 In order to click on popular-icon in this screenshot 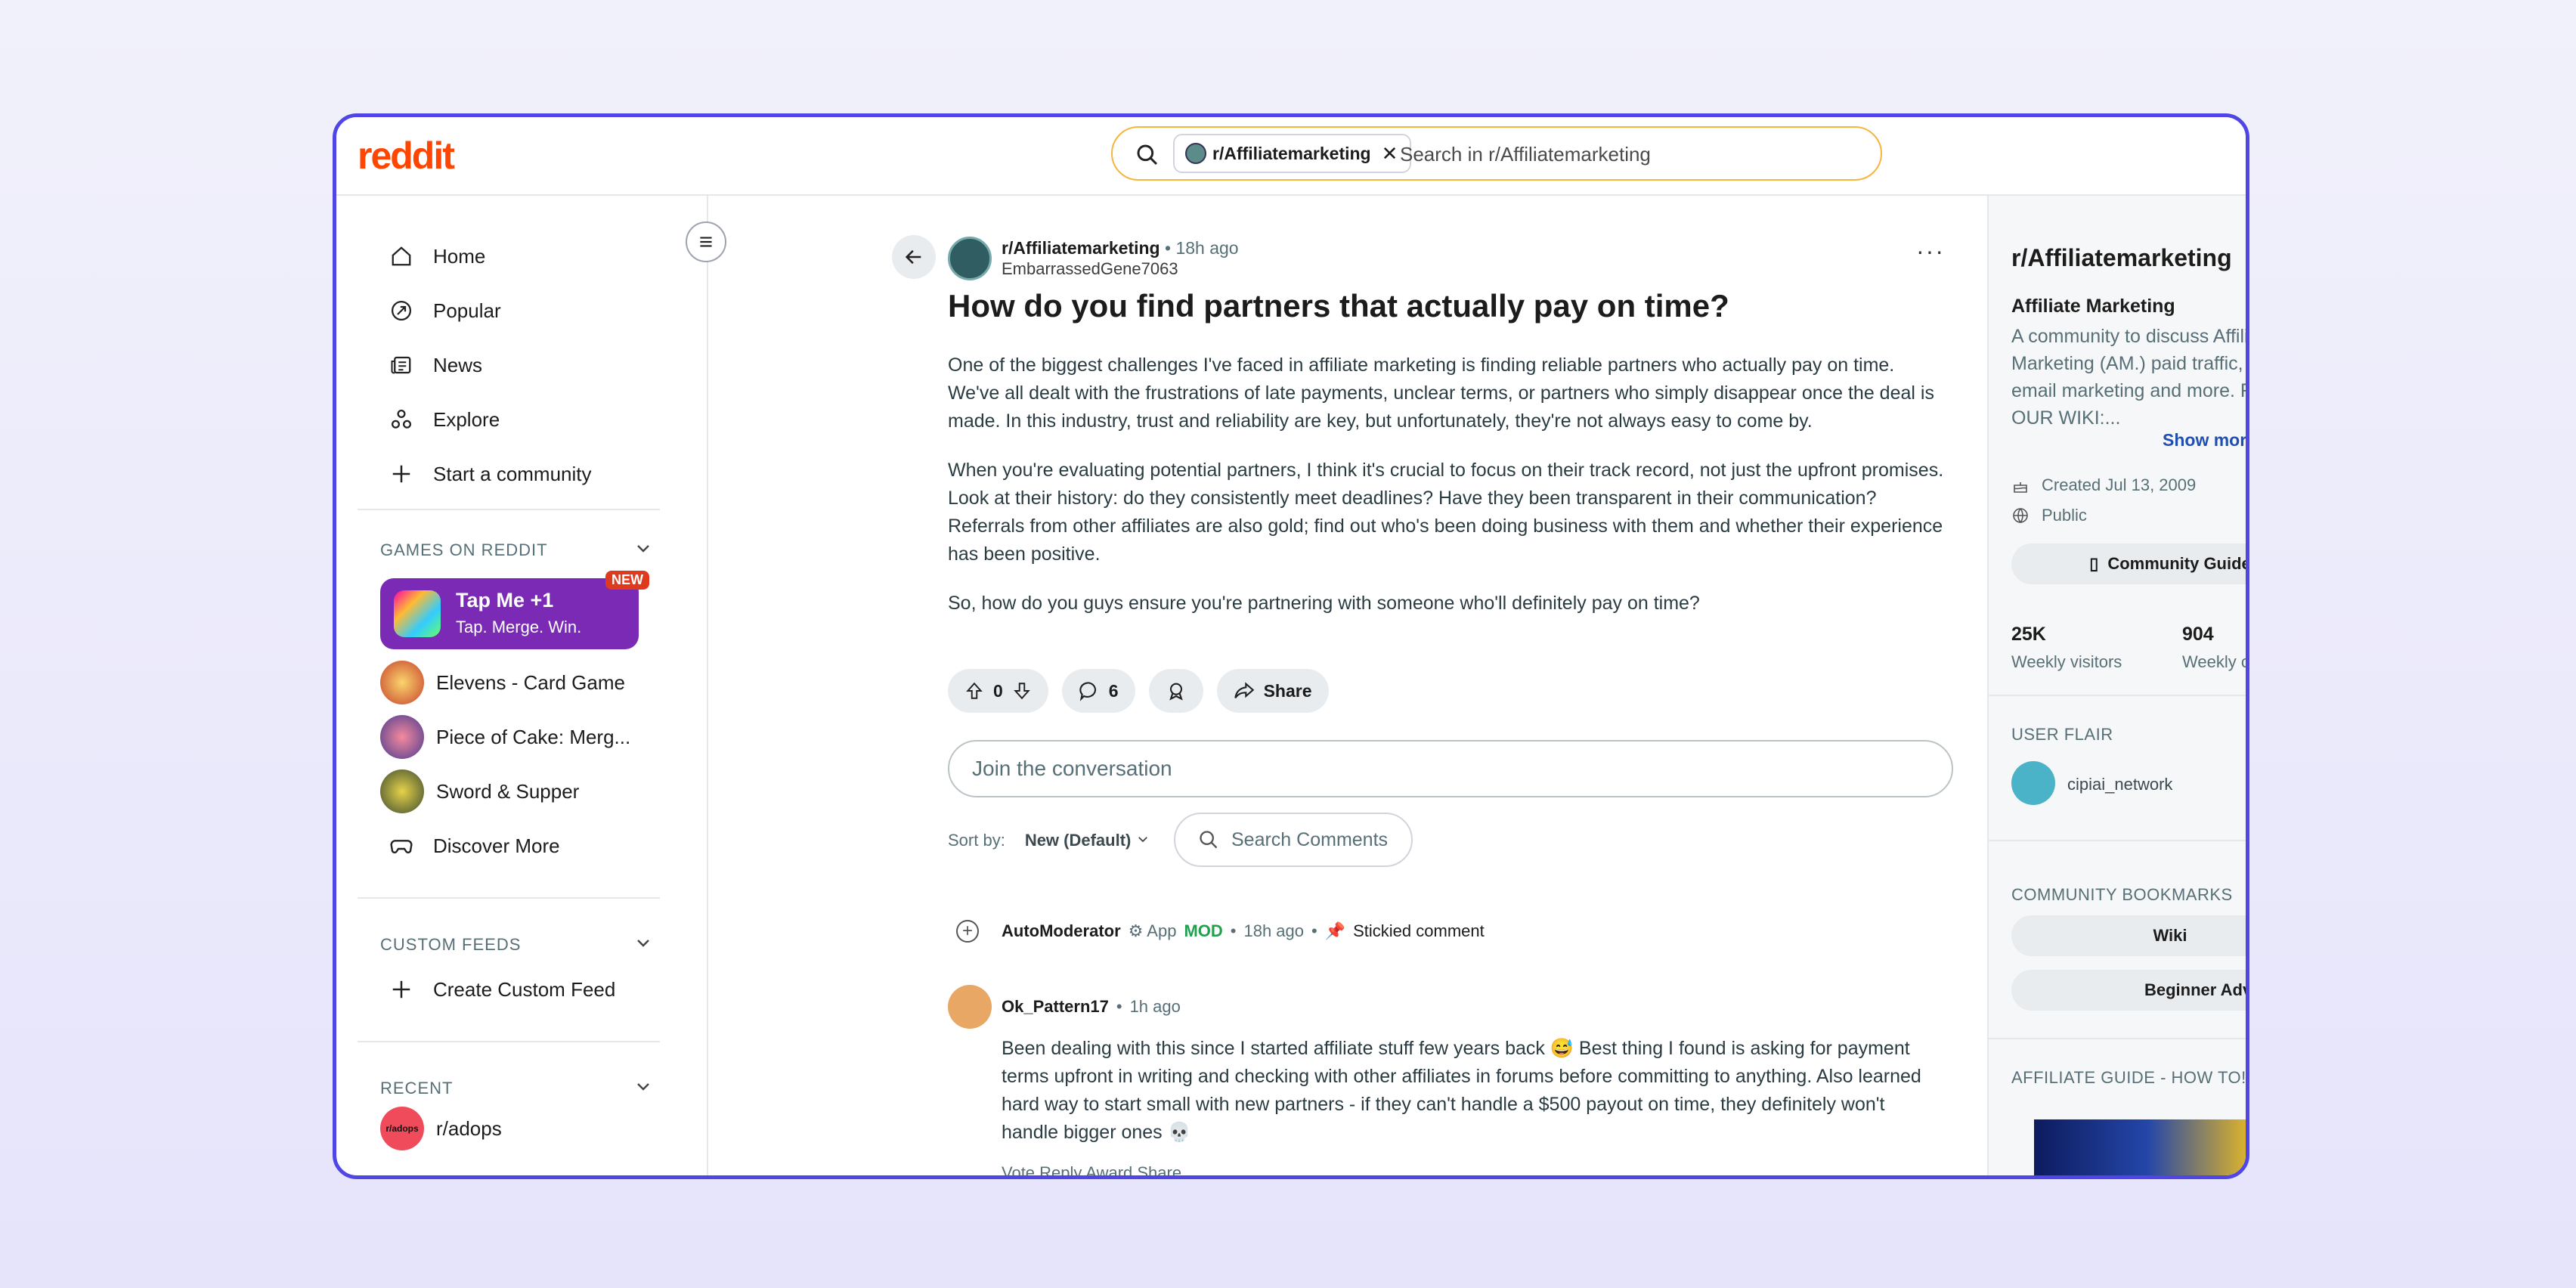, I will do `click(401, 310)`.